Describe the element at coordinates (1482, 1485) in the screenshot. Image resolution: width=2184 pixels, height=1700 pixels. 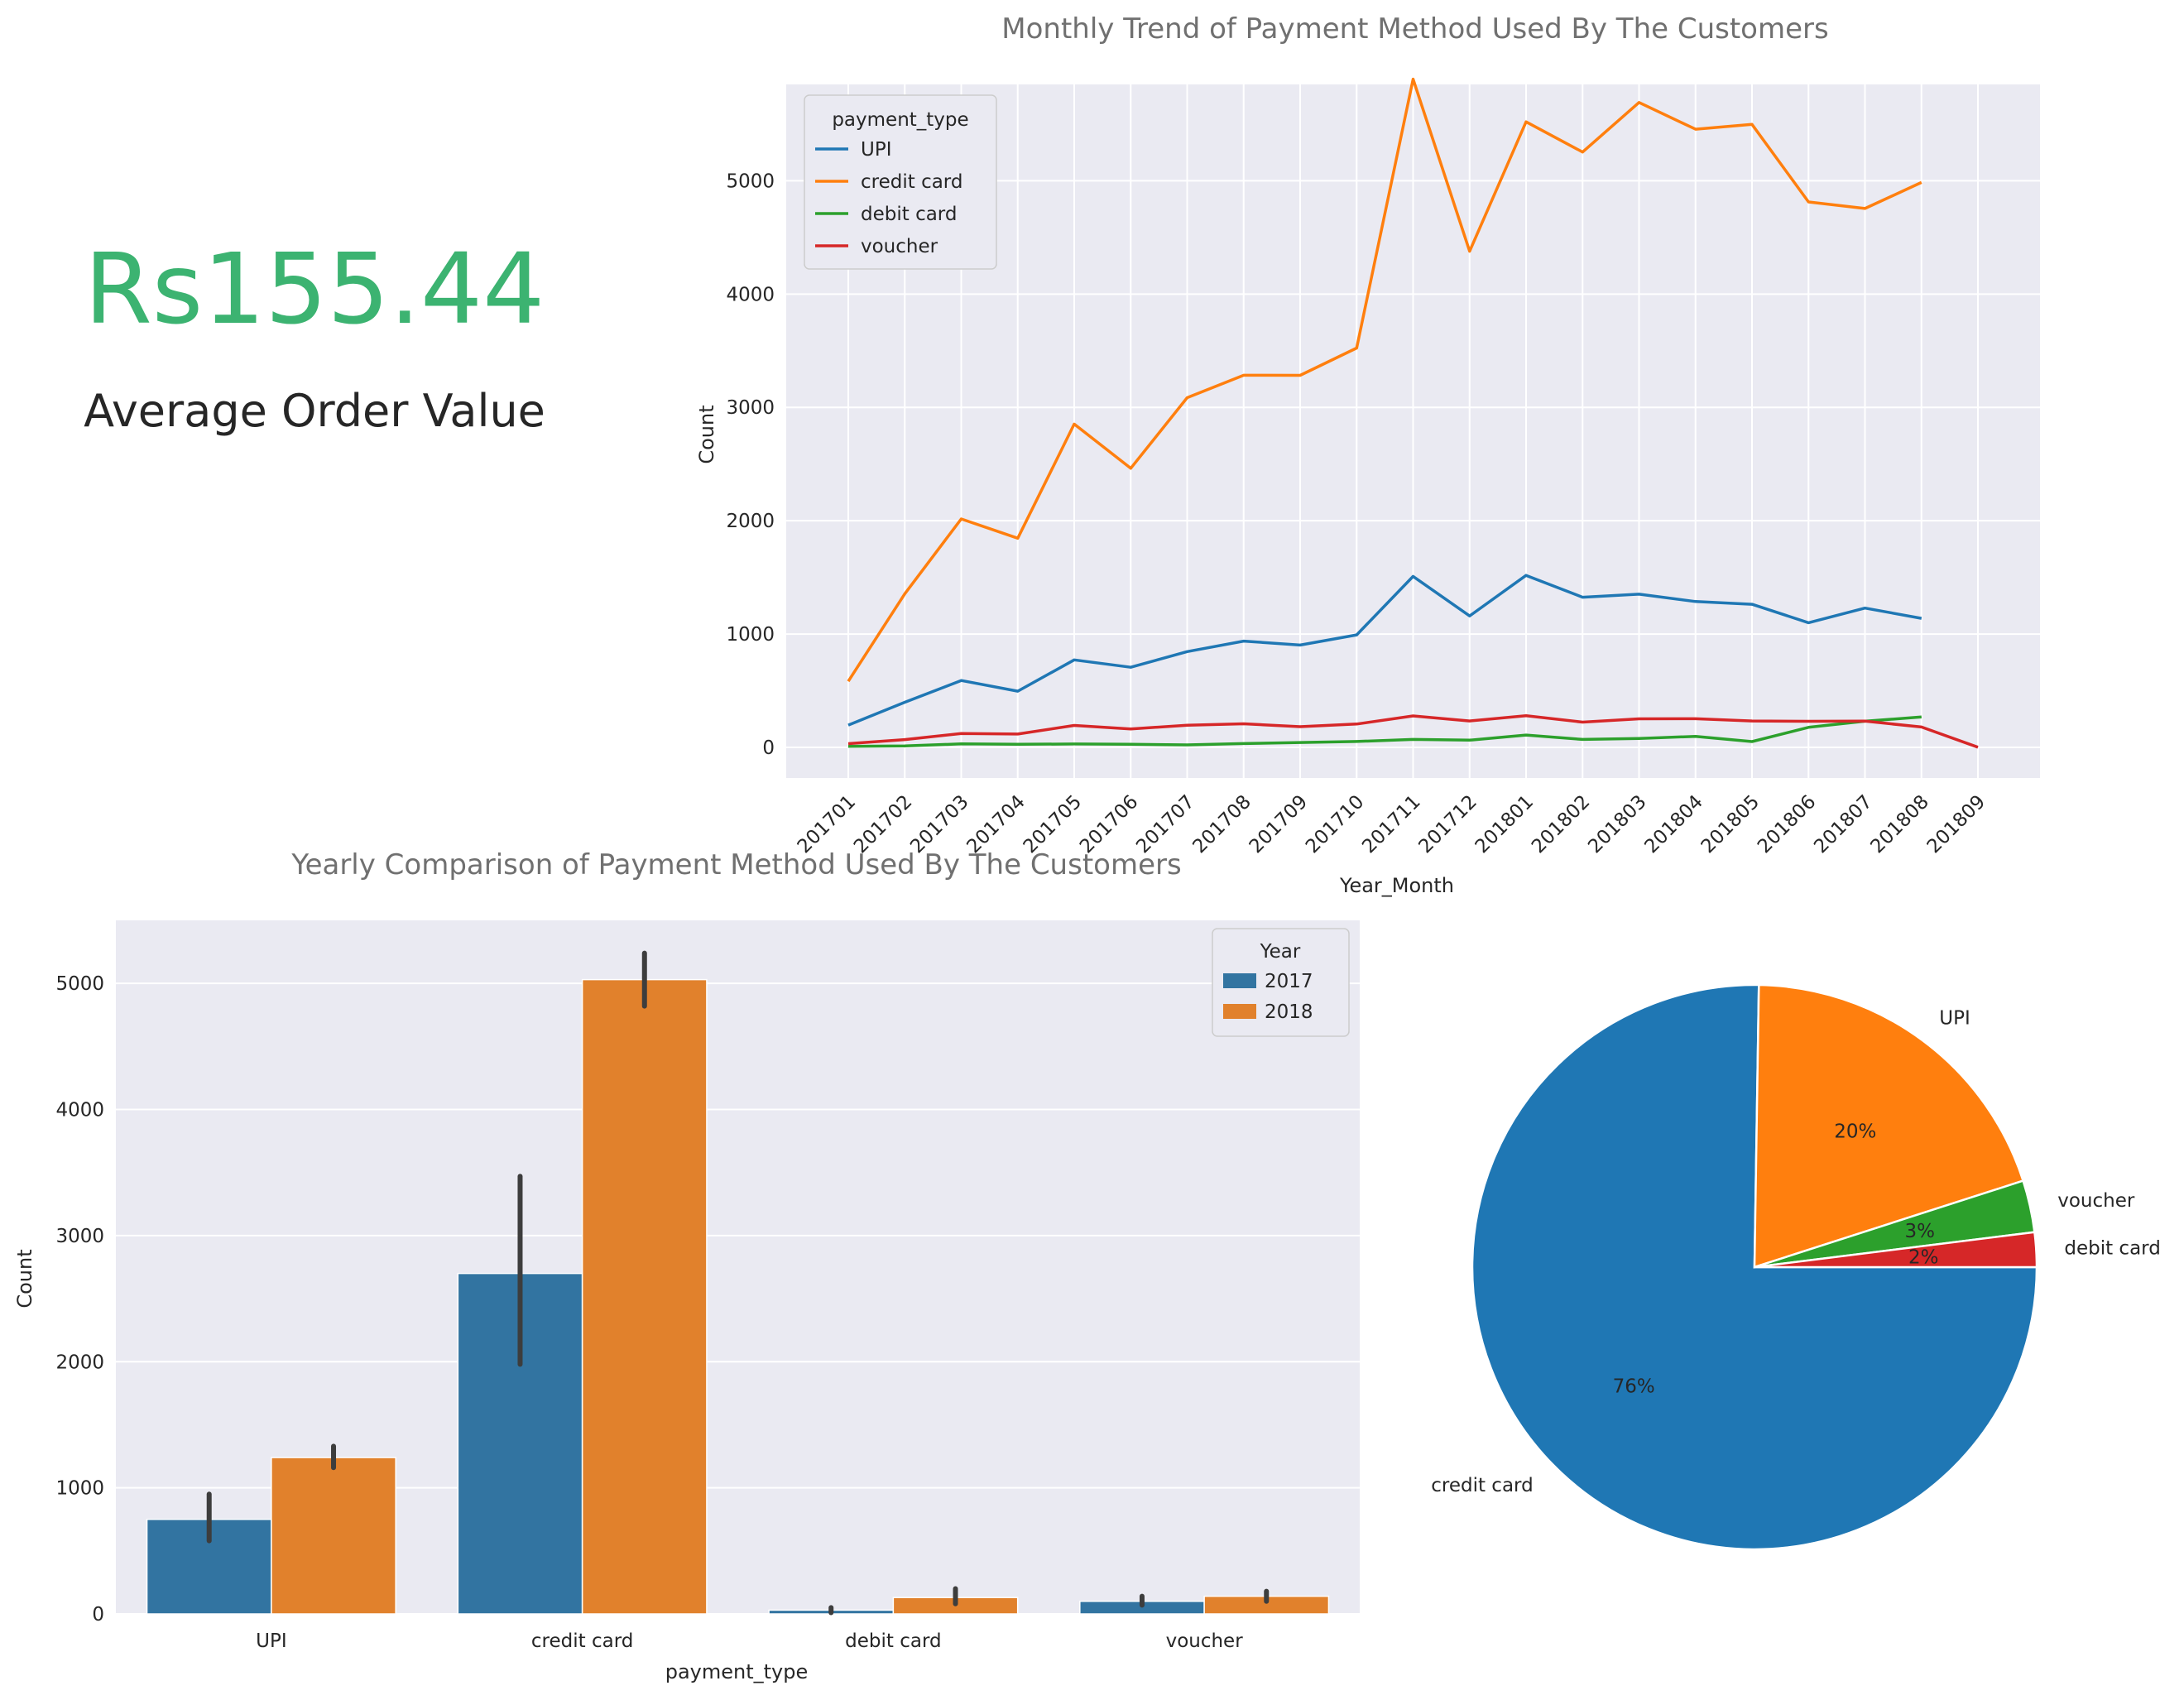
I see `pie-label: credit card` at that location.